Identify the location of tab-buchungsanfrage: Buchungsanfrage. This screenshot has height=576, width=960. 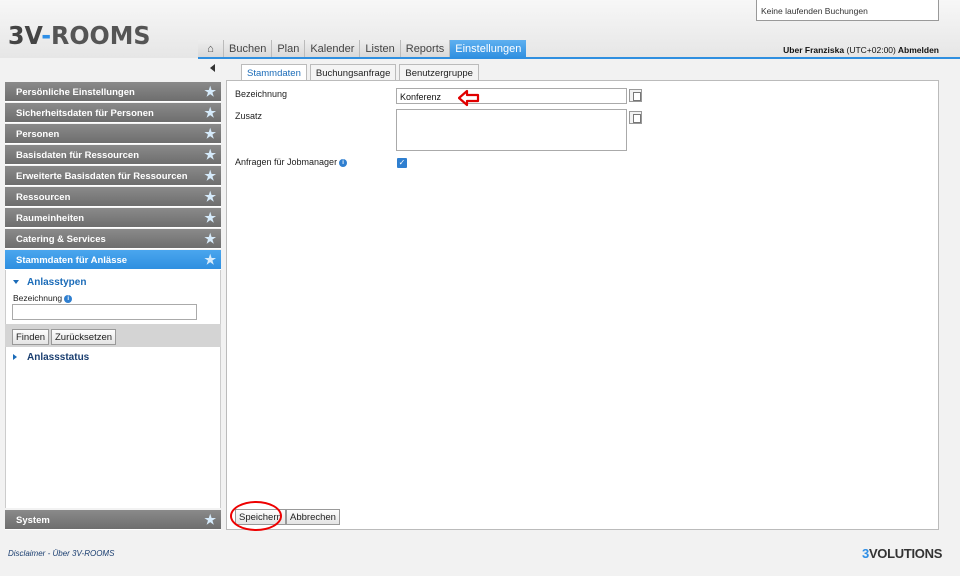
(353, 72).